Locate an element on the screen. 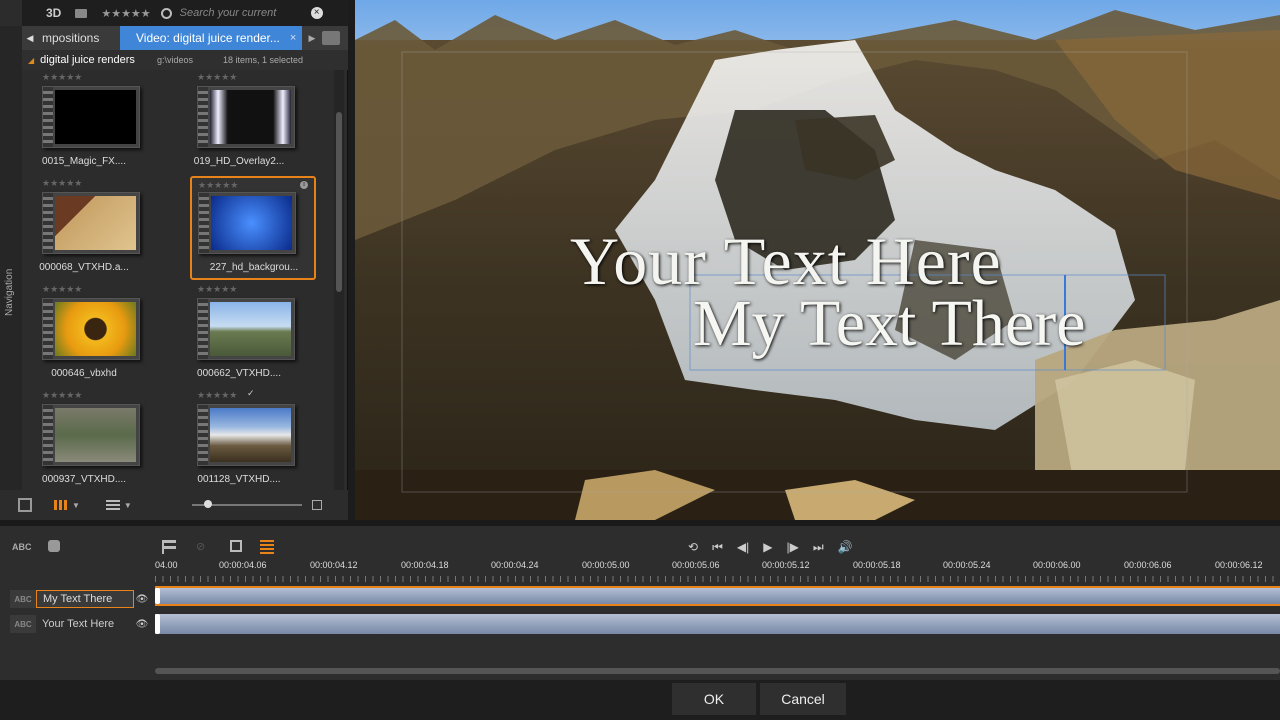 This screenshot has height=720, width=1280. pages-icon is located at coordinates (25, 505).